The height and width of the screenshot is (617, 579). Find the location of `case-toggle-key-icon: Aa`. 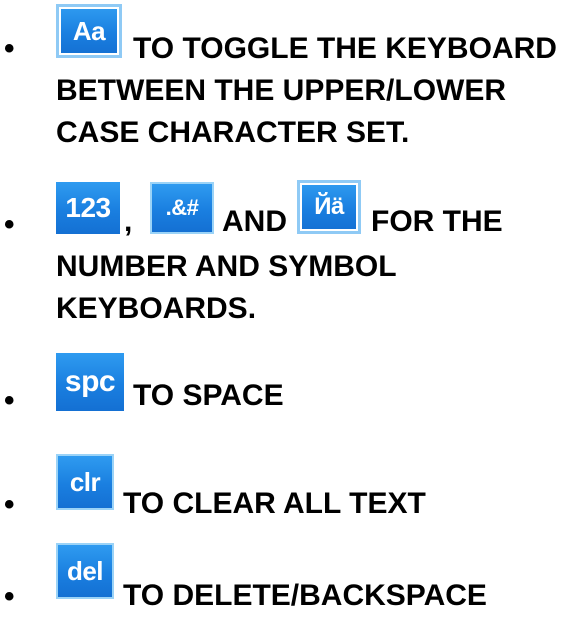

case-toggle-key-icon: Aa is located at coordinates (89, 31).